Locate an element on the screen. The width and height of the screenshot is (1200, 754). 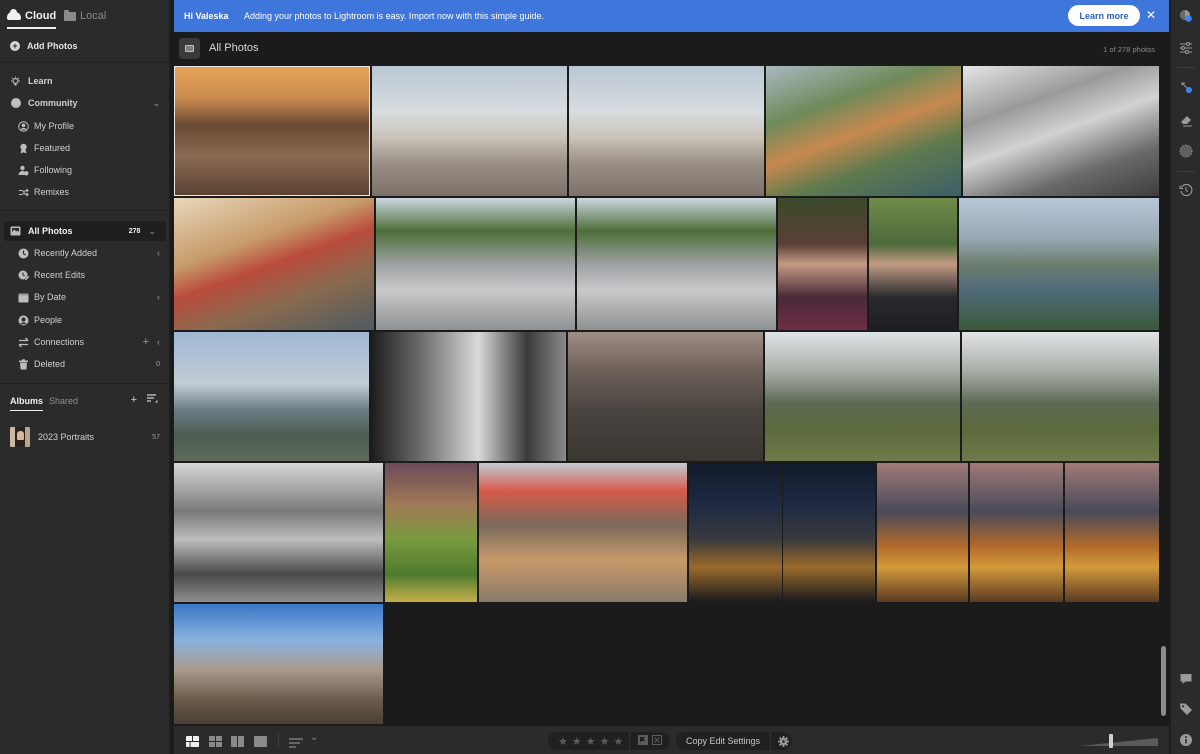
tag-icon is located at coordinates (1186, 709).